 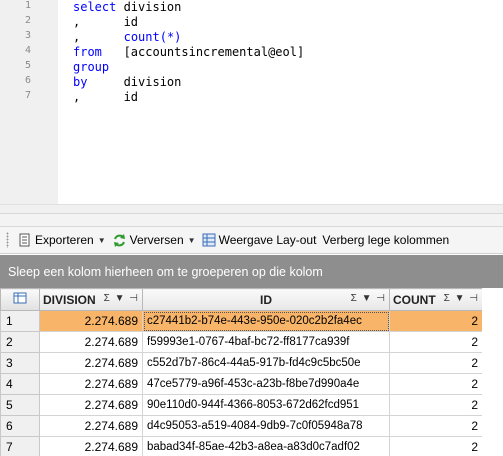 What do you see at coordinates (20, 342) in the screenshot?
I see `row-number: 2` at bounding box center [20, 342].